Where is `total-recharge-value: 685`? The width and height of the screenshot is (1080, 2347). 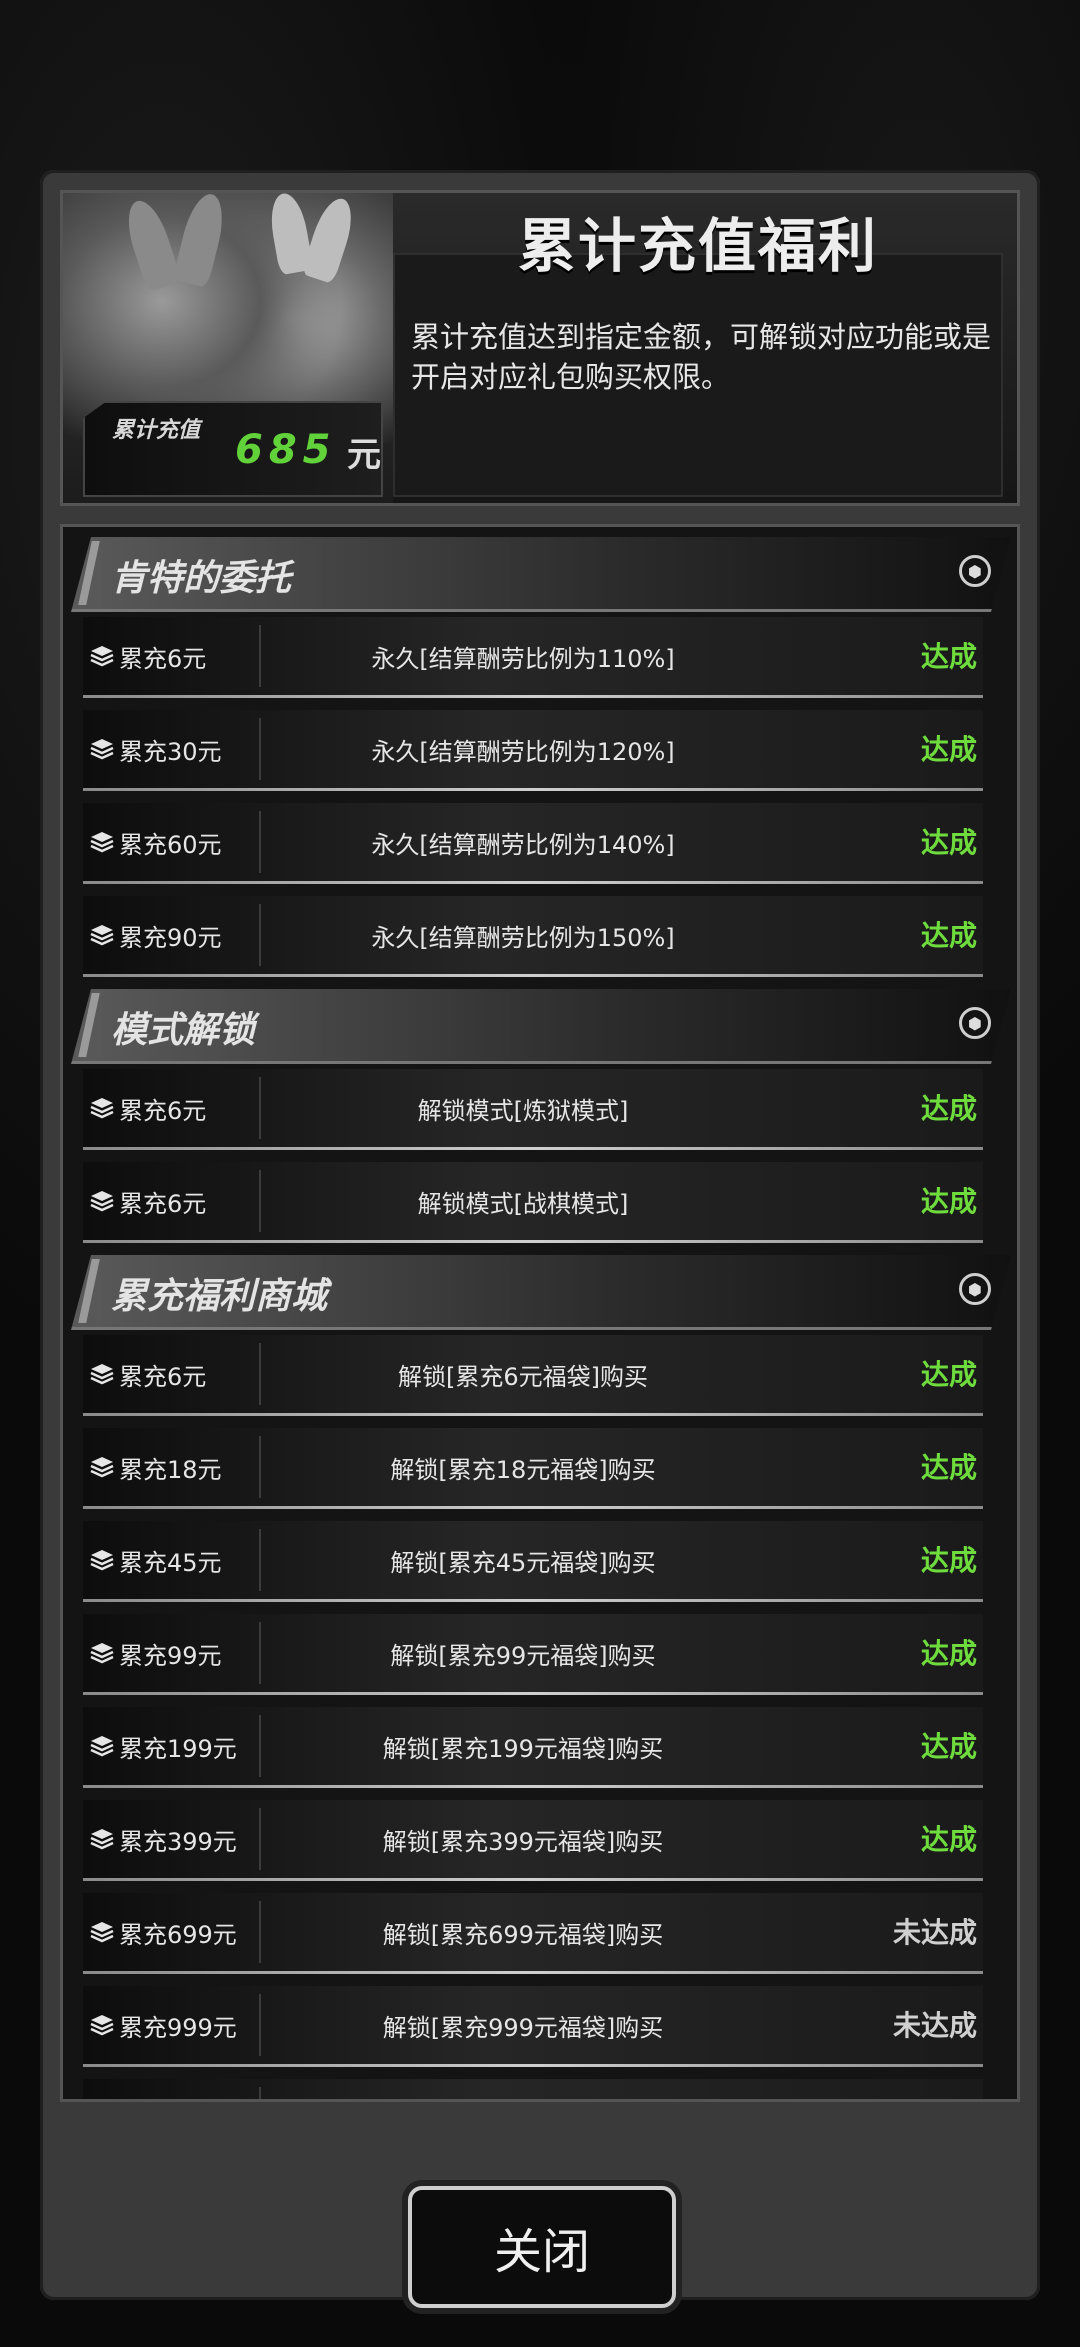
total-recharge-value: 685 is located at coordinates (286, 450).